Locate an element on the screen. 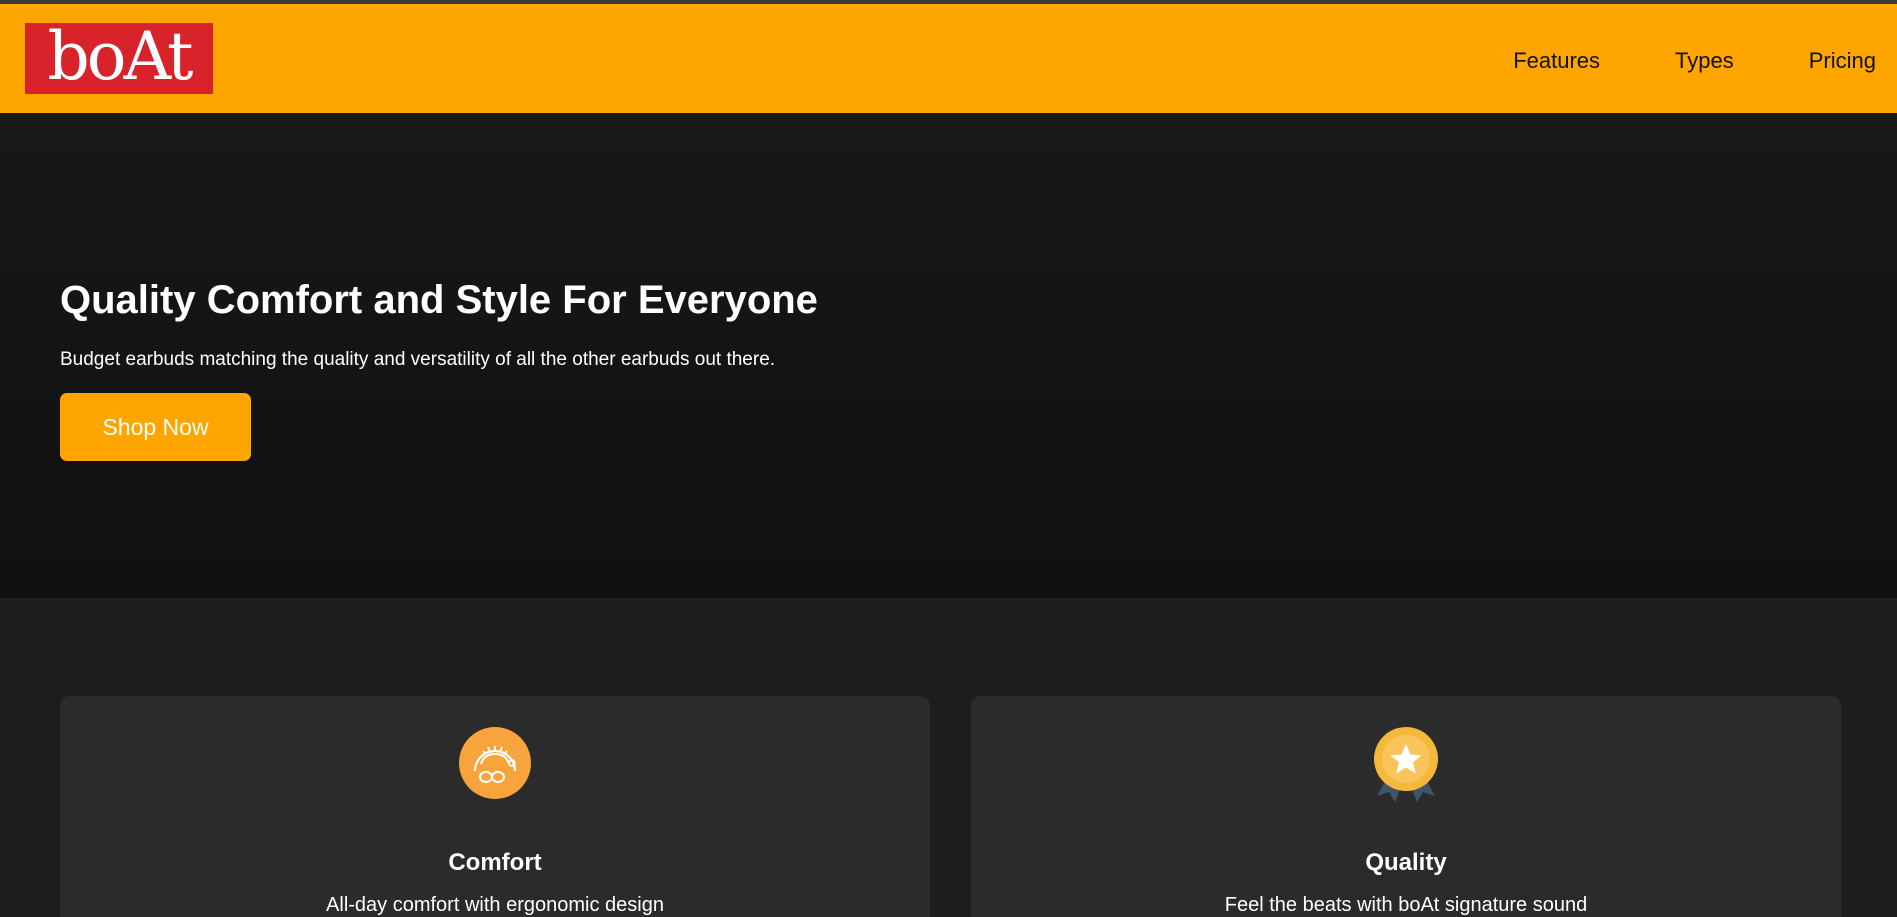 This screenshot has width=1897, height=917. navbar: boAt Features Types Pricing is located at coordinates (948, 58).